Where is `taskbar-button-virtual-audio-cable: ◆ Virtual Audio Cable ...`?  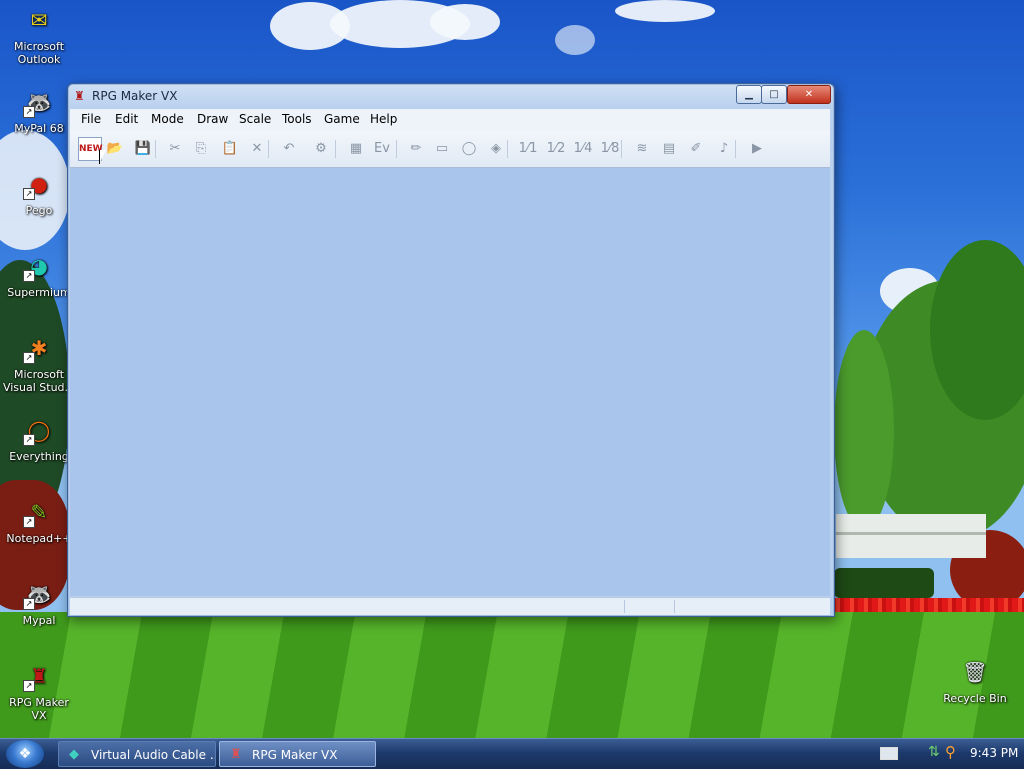 taskbar-button-virtual-audio-cable: ◆ Virtual Audio Cable ... is located at coordinates (137, 754).